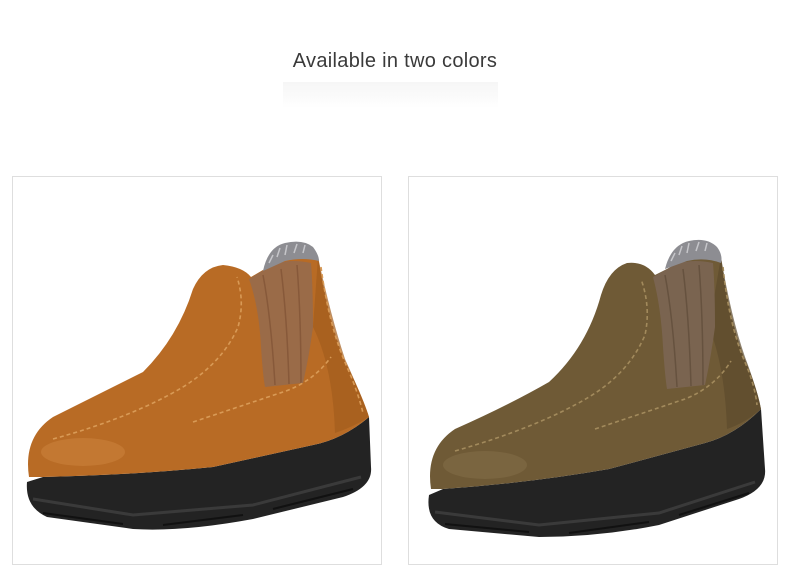 The width and height of the screenshot is (790, 583). What do you see at coordinates (395, 61) in the screenshot?
I see `headline: Available in two colors` at bounding box center [395, 61].